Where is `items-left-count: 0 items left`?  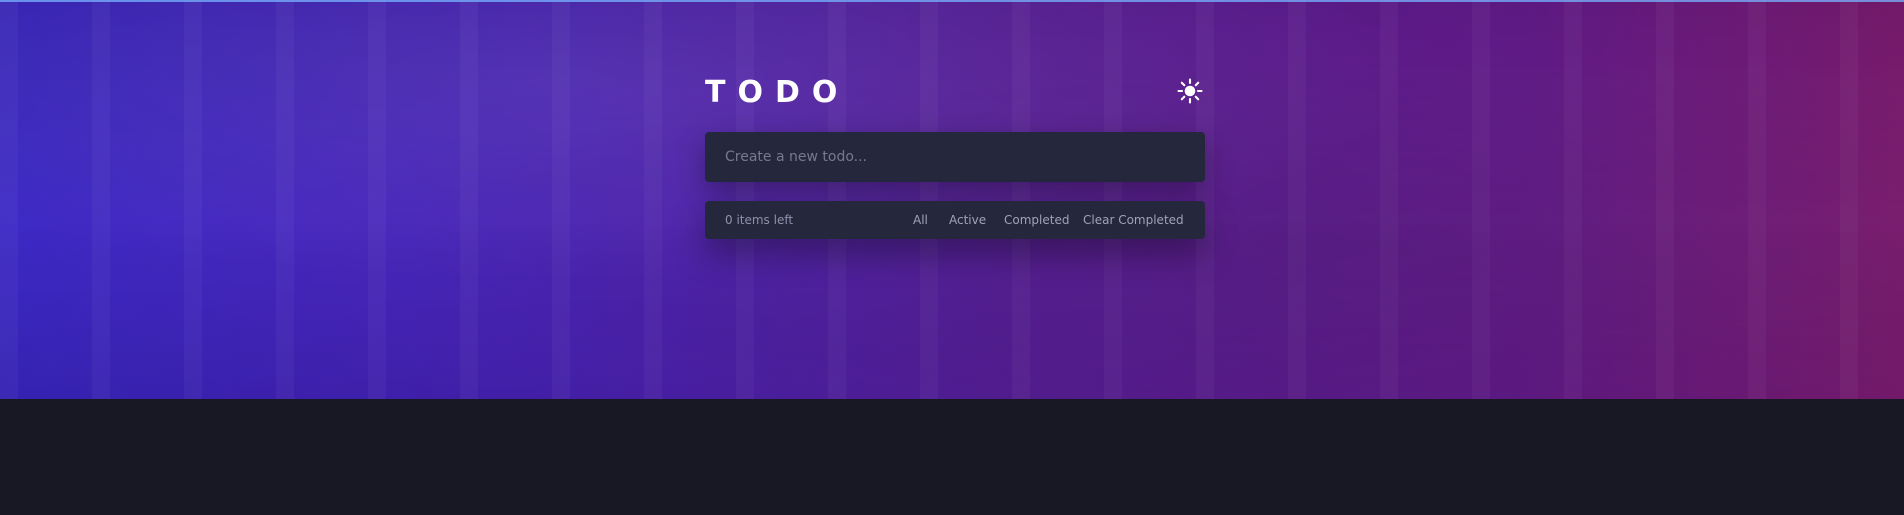 items-left-count: 0 items left is located at coordinates (759, 220).